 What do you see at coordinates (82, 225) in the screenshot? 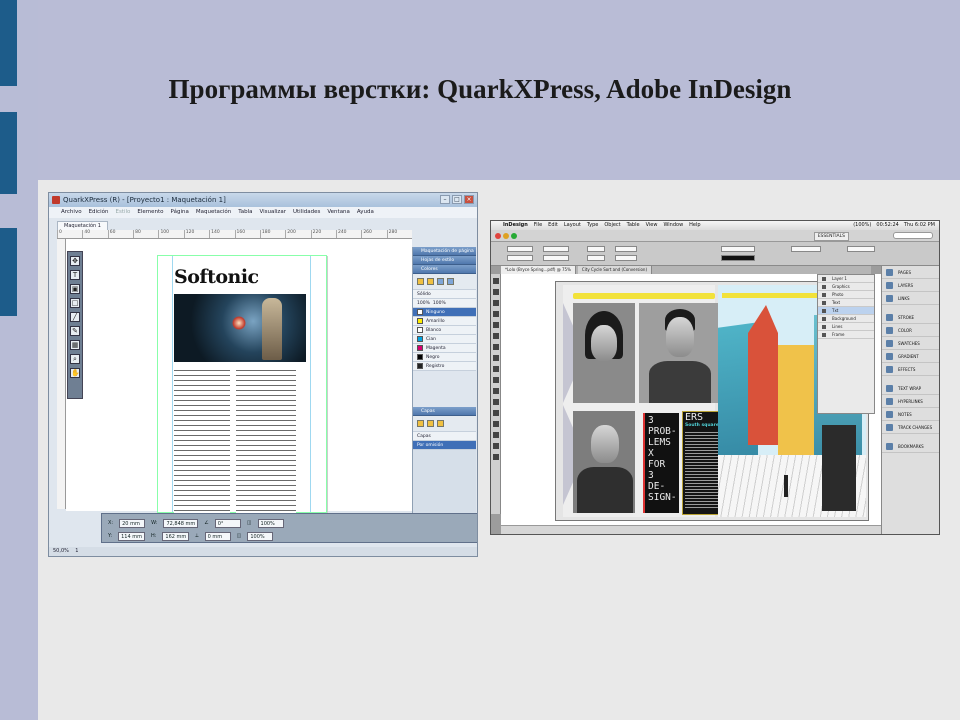
I see `quark-layout-tab: Maquetación 1` at bounding box center [82, 225].